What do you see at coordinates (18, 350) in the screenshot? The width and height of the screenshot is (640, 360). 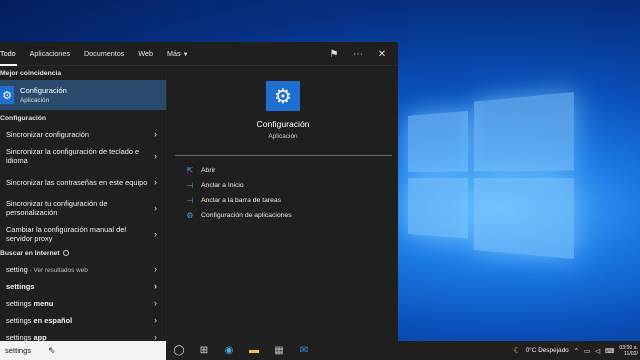 I see `search-input-value: settings` at bounding box center [18, 350].